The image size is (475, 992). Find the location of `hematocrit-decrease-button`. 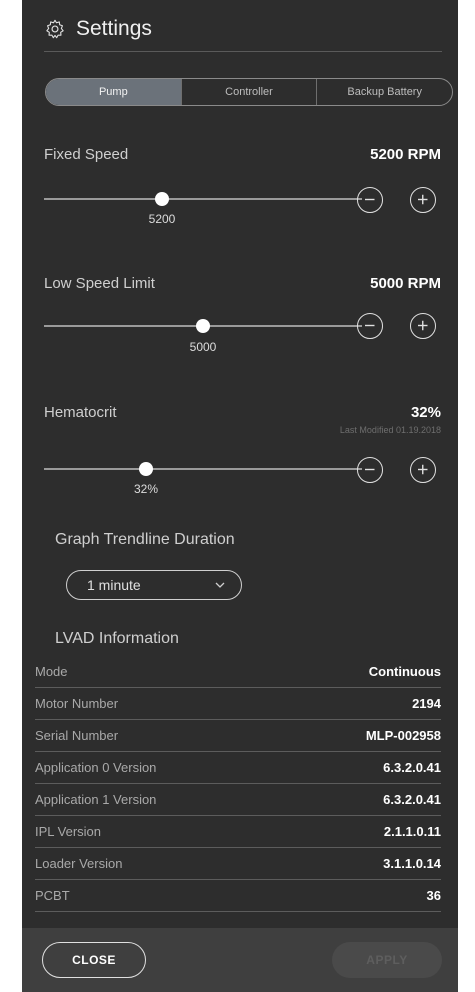

hematocrit-decrease-button is located at coordinates (370, 470).